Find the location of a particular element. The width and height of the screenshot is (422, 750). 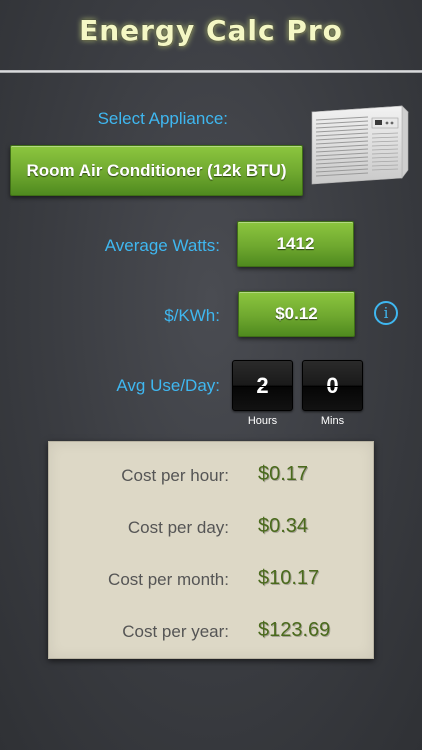

mins-picker: 0 is located at coordinates (332, 385).